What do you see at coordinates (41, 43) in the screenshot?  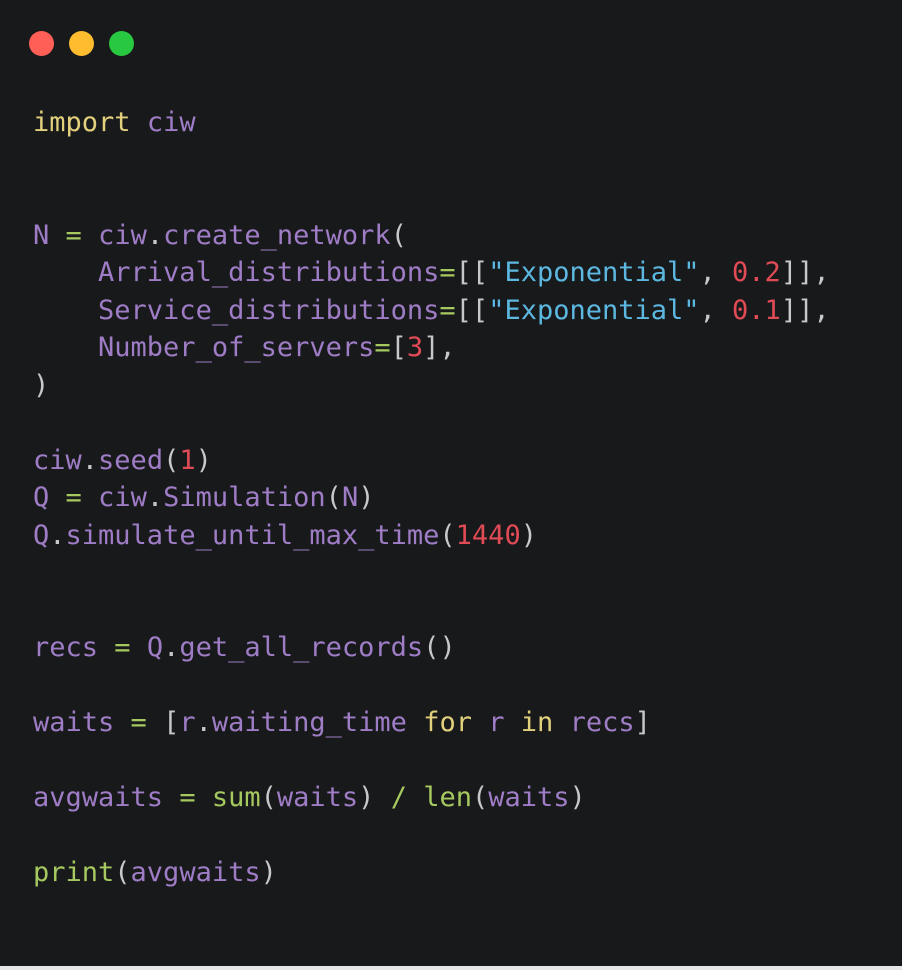 I see `close-icon` at bounding box center [41, 43].